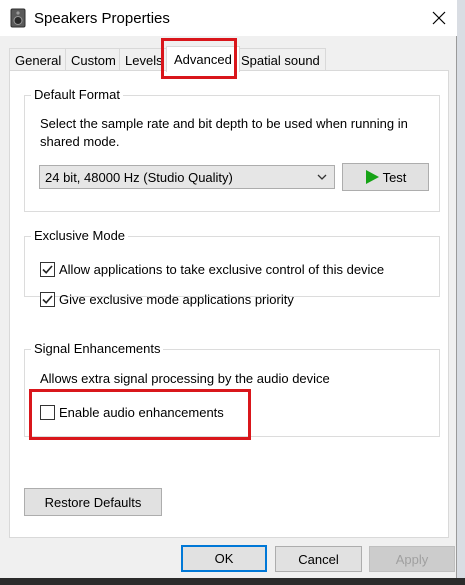 The height and width of the screenshot is (585, 465). I want to click on exclusive-priority-checkbox, so click(47, 299).